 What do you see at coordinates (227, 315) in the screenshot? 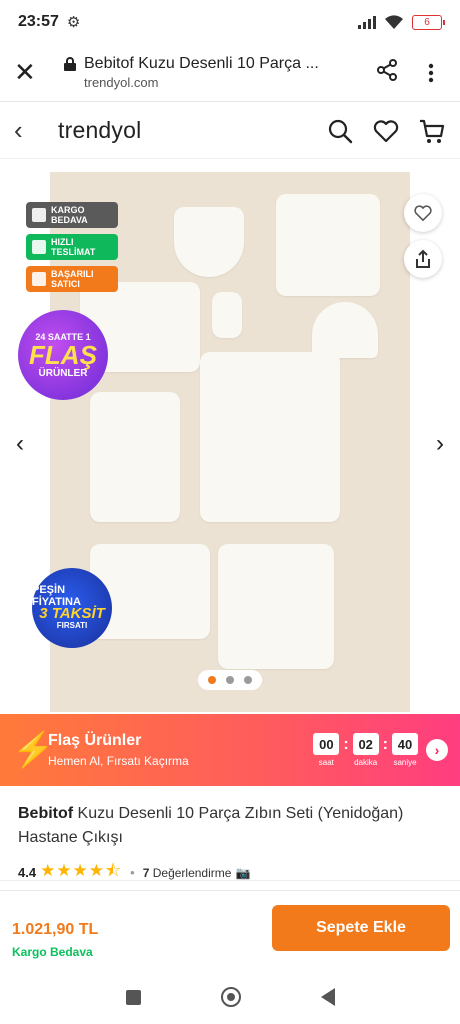
I see `mittens-image` at bounding box center [227, 315].